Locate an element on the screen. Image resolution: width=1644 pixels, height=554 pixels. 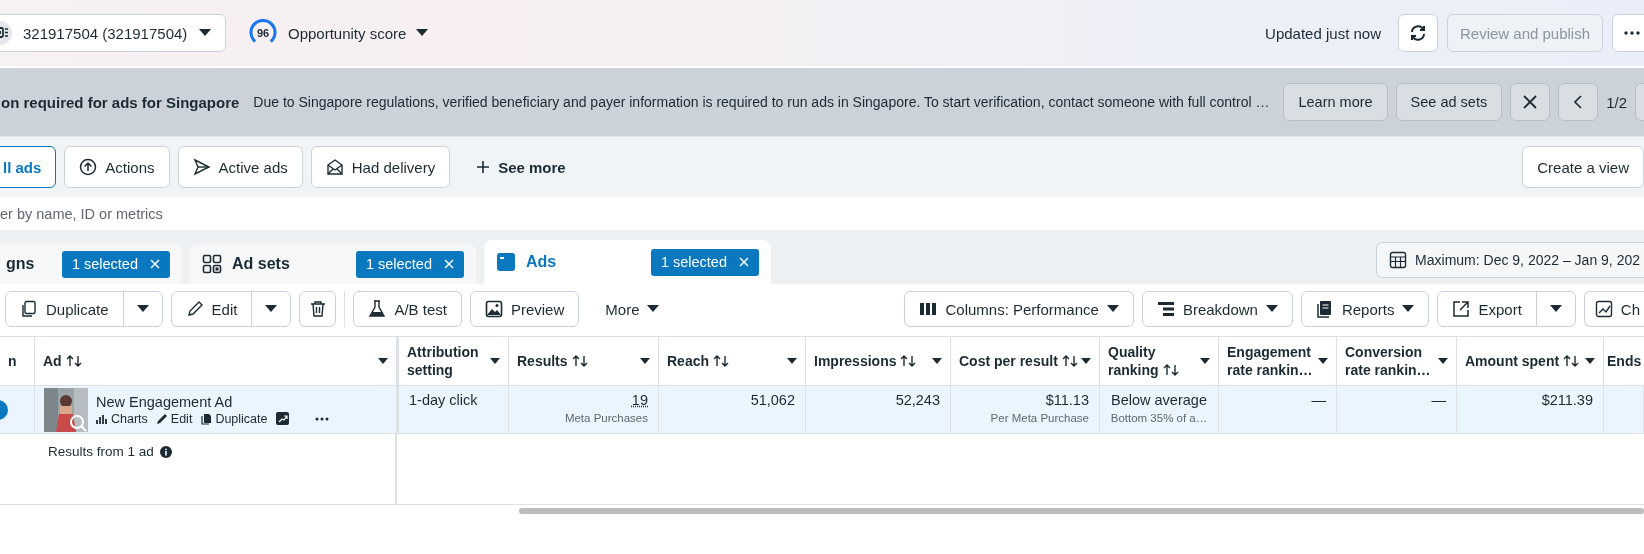
level-tab: Ad sets 1 selected is located at coordinates (333, 264).